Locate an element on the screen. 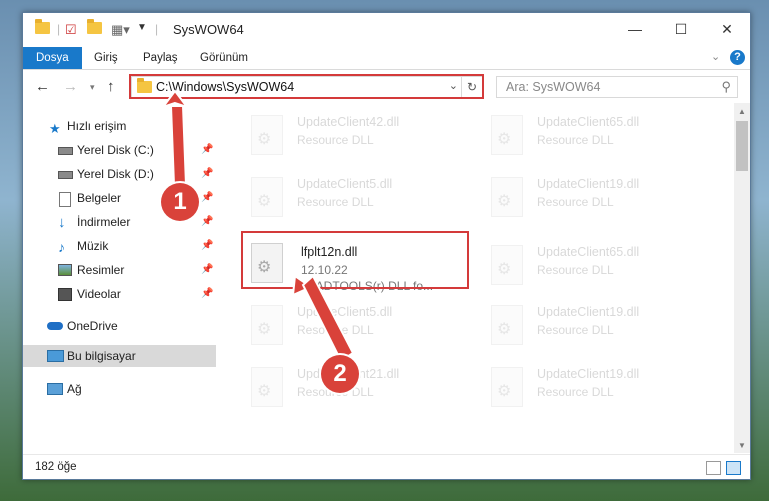 The height and width of the screenshot is (501, 769). arrow-1-head is located at coordinates (175, 99).